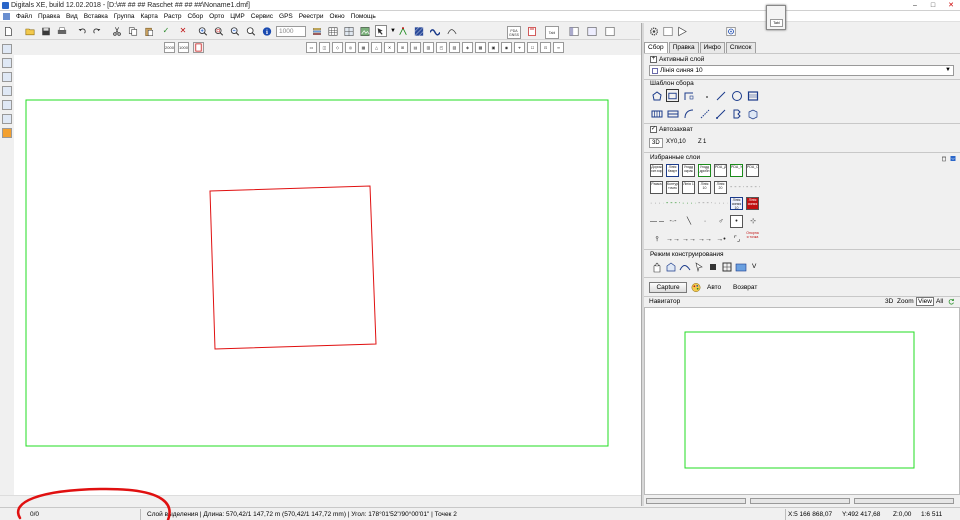 The width and height of the screenshot is (960, 520). I want to click on pdf-export-icon, so click(198, 47).